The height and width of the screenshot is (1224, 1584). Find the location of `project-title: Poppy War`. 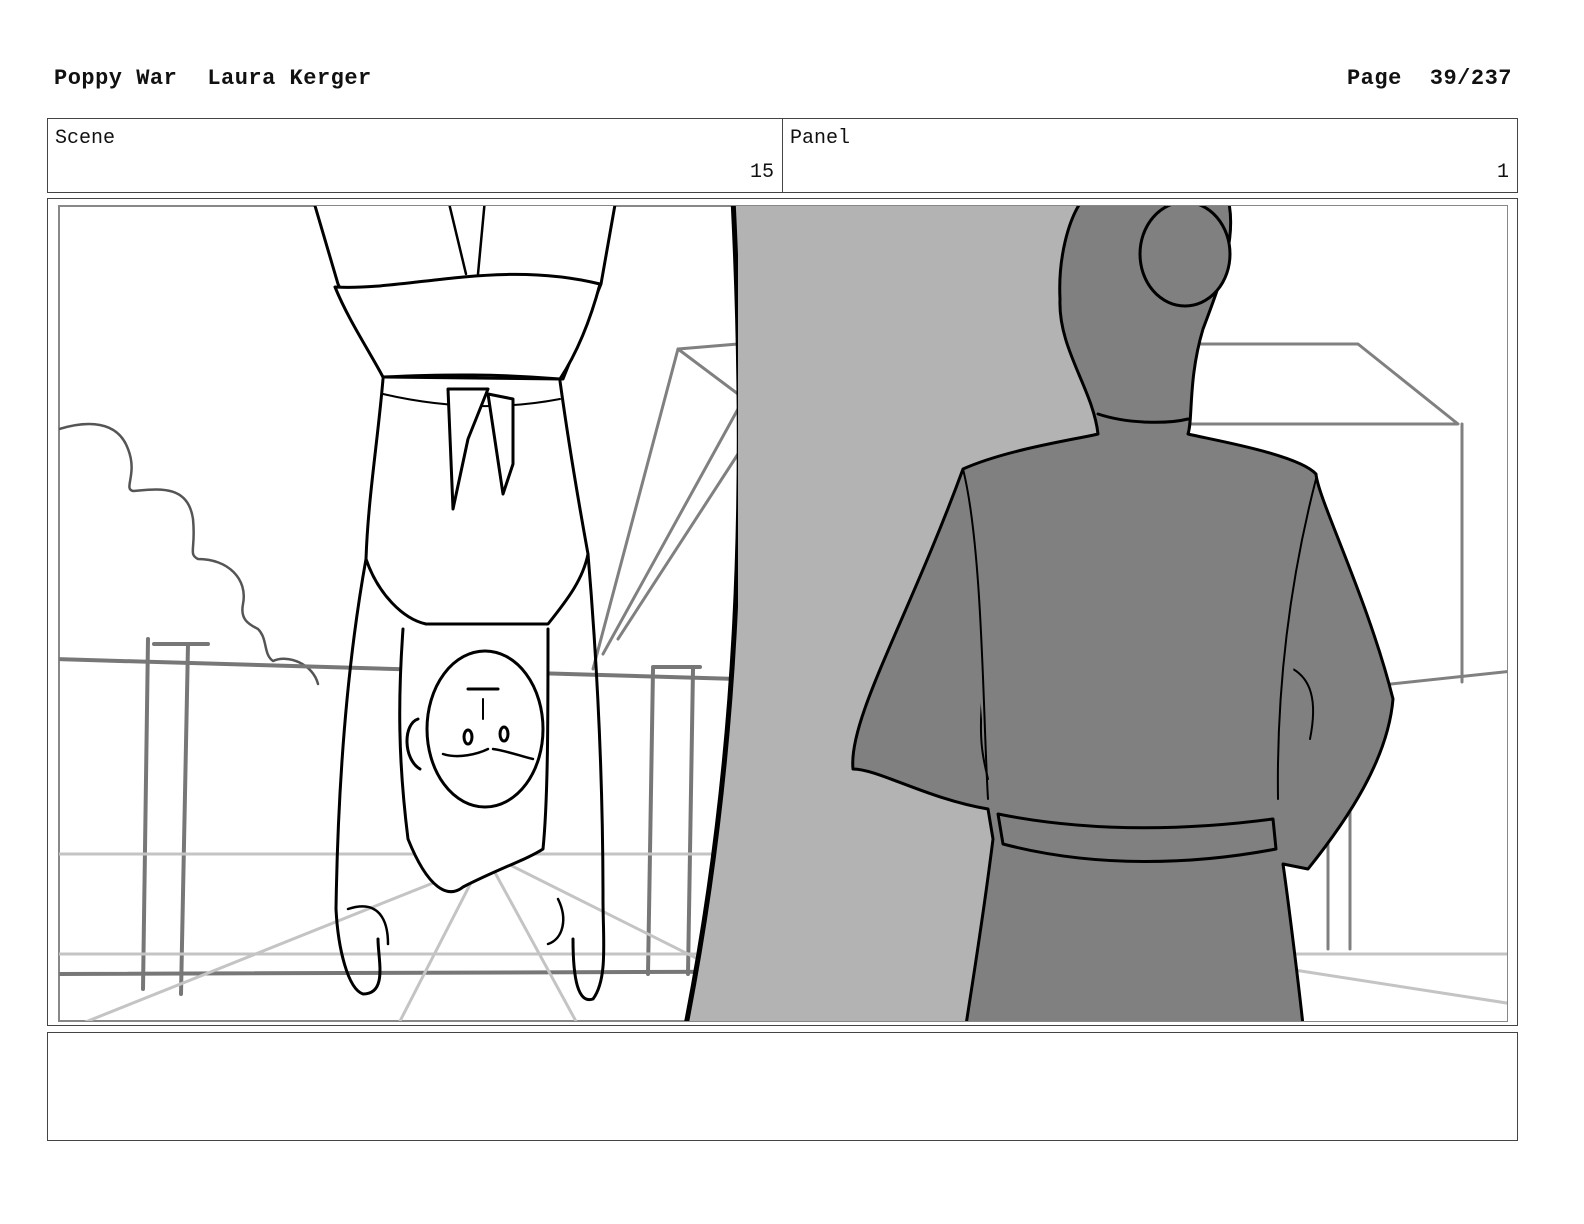

project-title: Poppy War is located at coordinates (116, 78).